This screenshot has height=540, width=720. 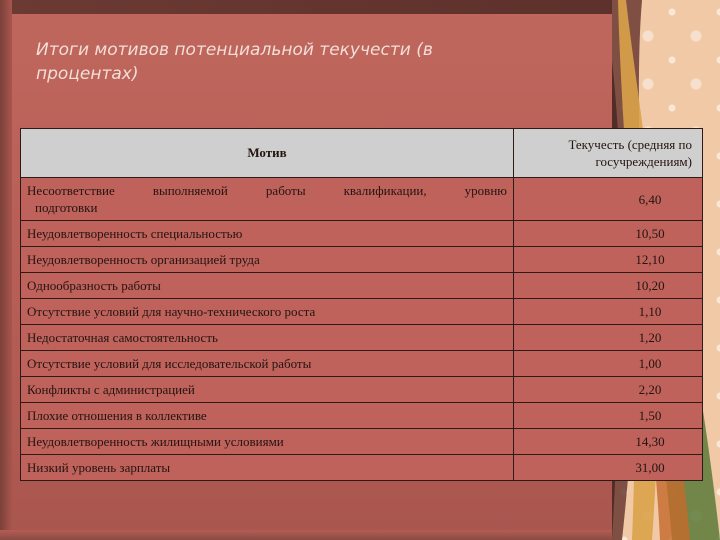 I want to click on table-row: Однообразность работы 10,20, so click(x=361, y=285).